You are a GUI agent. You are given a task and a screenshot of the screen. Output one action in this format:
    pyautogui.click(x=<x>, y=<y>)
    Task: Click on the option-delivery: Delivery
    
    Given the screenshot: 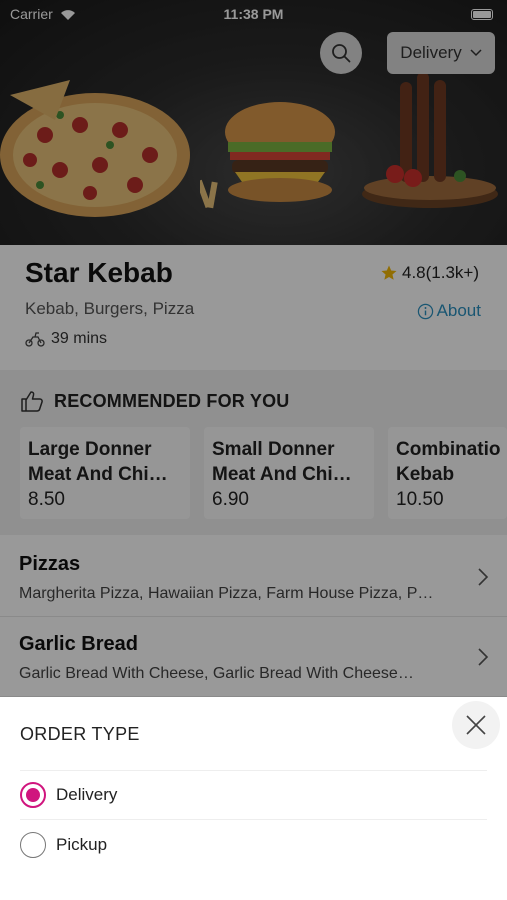 What is the action you would take?
    pyautogui.click(x=253, y=795)
    